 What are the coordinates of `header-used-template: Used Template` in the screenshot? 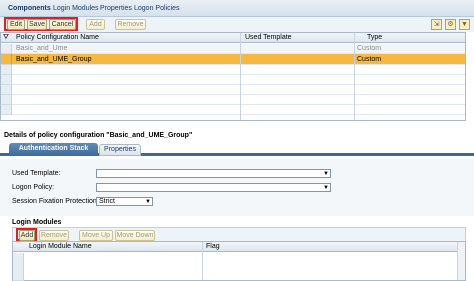 It's located at (268, 37).